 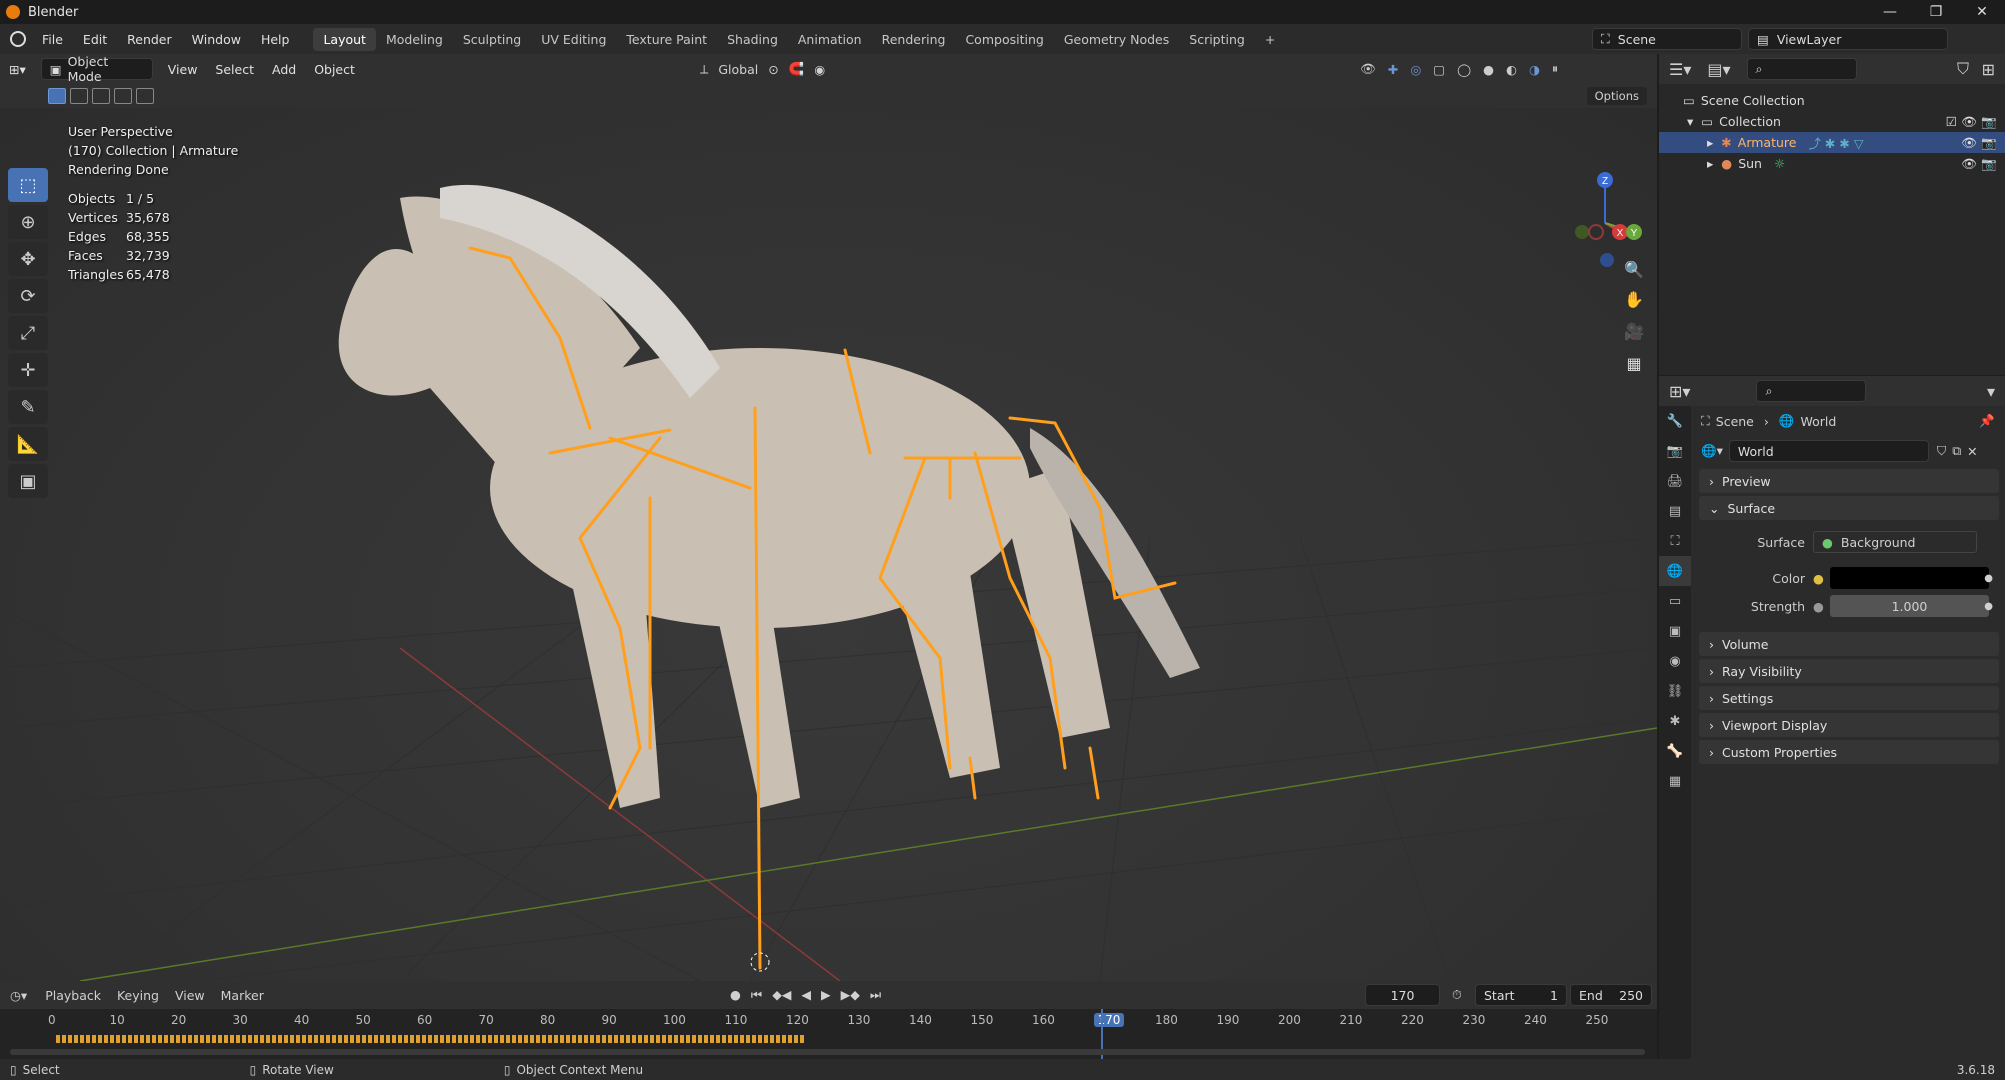 What do you see at coordinates (1680, 69) in the screenshot?
I see `outliner-editor-icon: ☰▾` at bounding box center [1680, 69].